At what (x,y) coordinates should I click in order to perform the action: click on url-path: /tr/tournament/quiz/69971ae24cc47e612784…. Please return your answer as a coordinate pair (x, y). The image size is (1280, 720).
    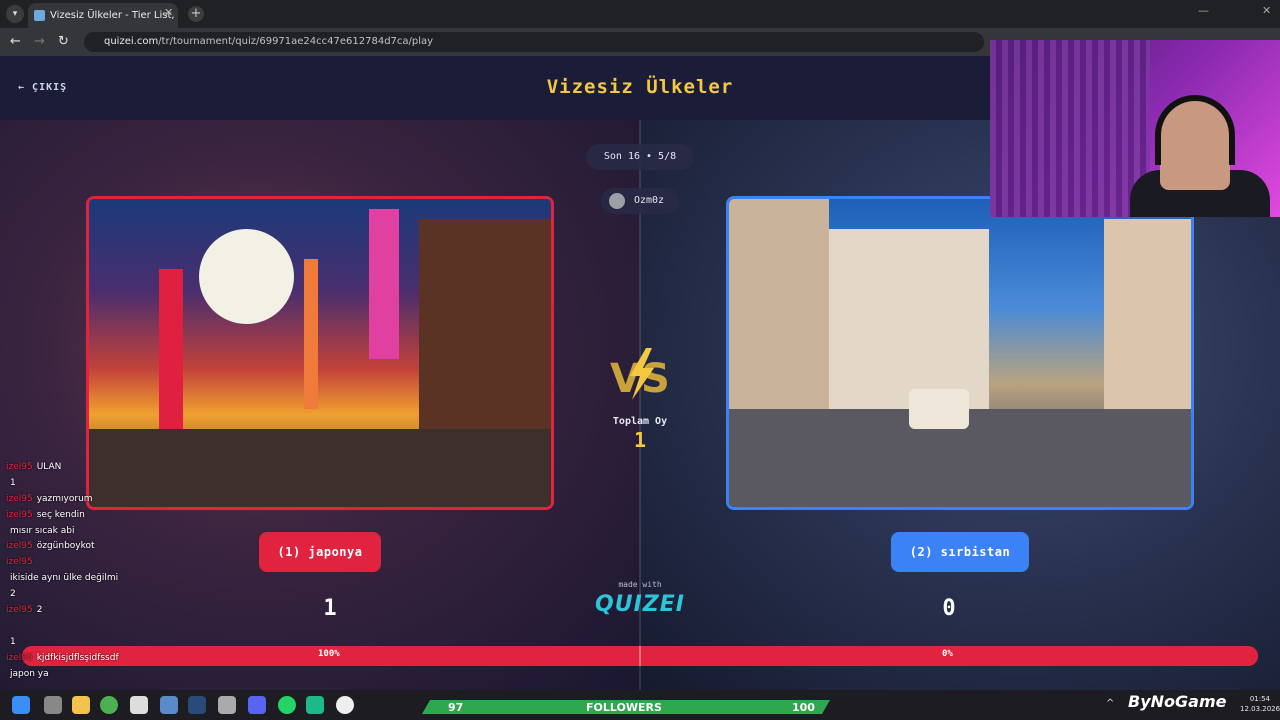
    Looking at the image, I should click on (296, 41).